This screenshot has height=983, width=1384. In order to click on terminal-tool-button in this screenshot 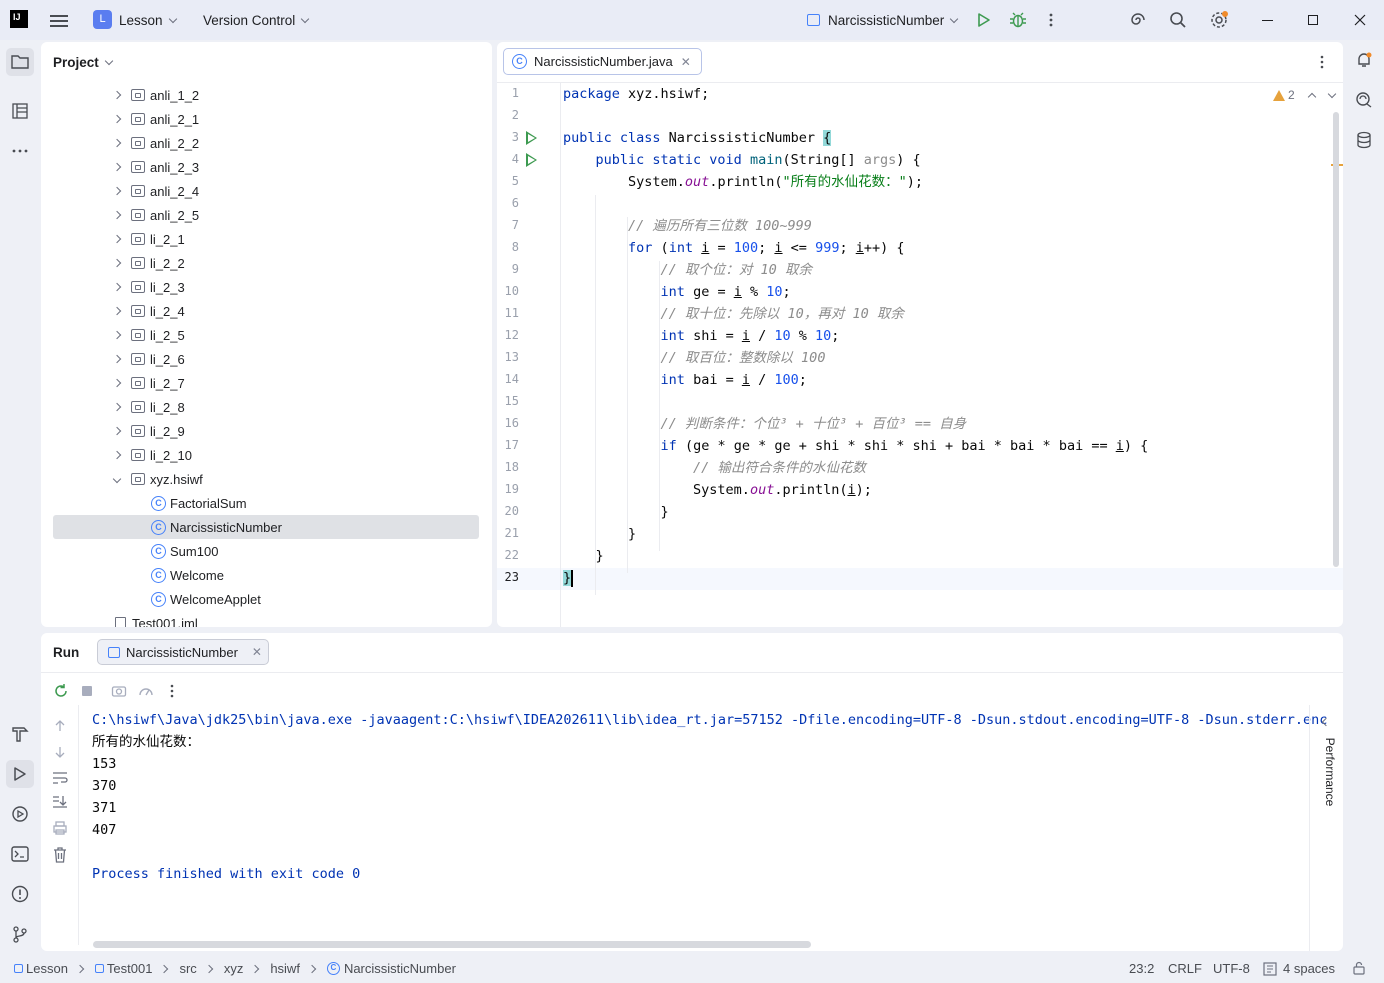, I will do `click(20, 854)`.